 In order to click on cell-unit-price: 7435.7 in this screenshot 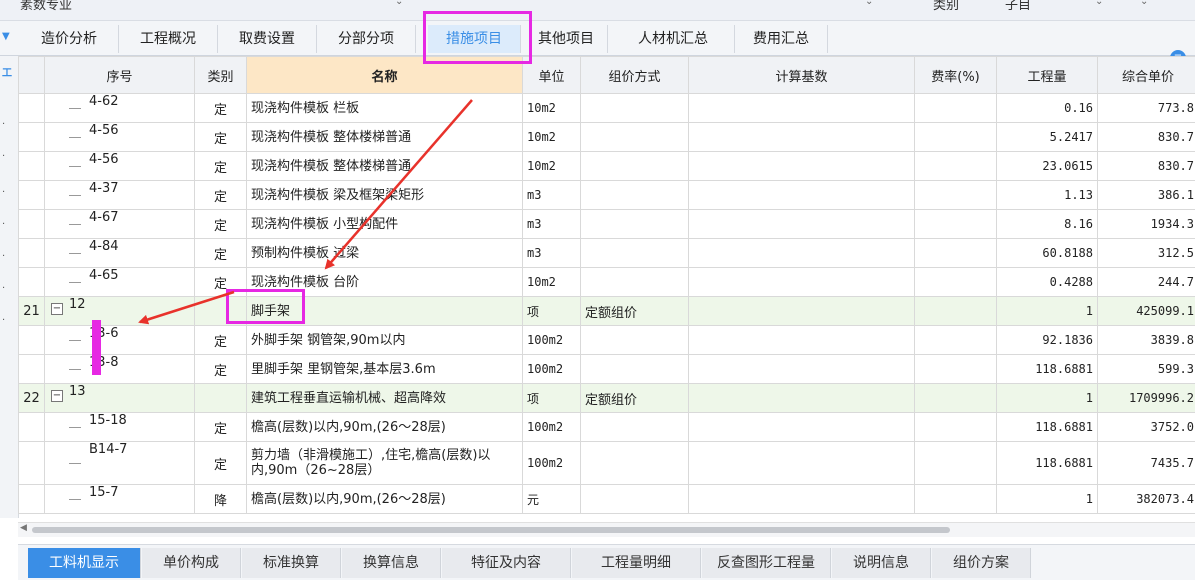, I will do `click(1146, 463)`.